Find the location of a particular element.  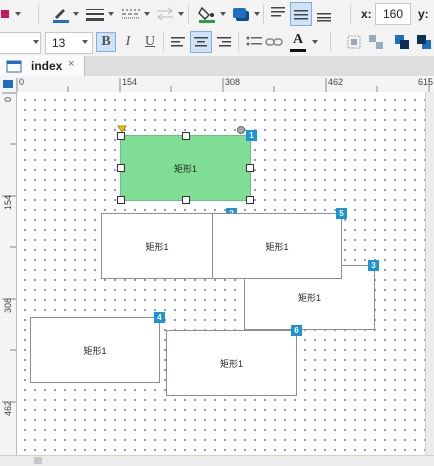

group-button is located at coordinates (354, 42).